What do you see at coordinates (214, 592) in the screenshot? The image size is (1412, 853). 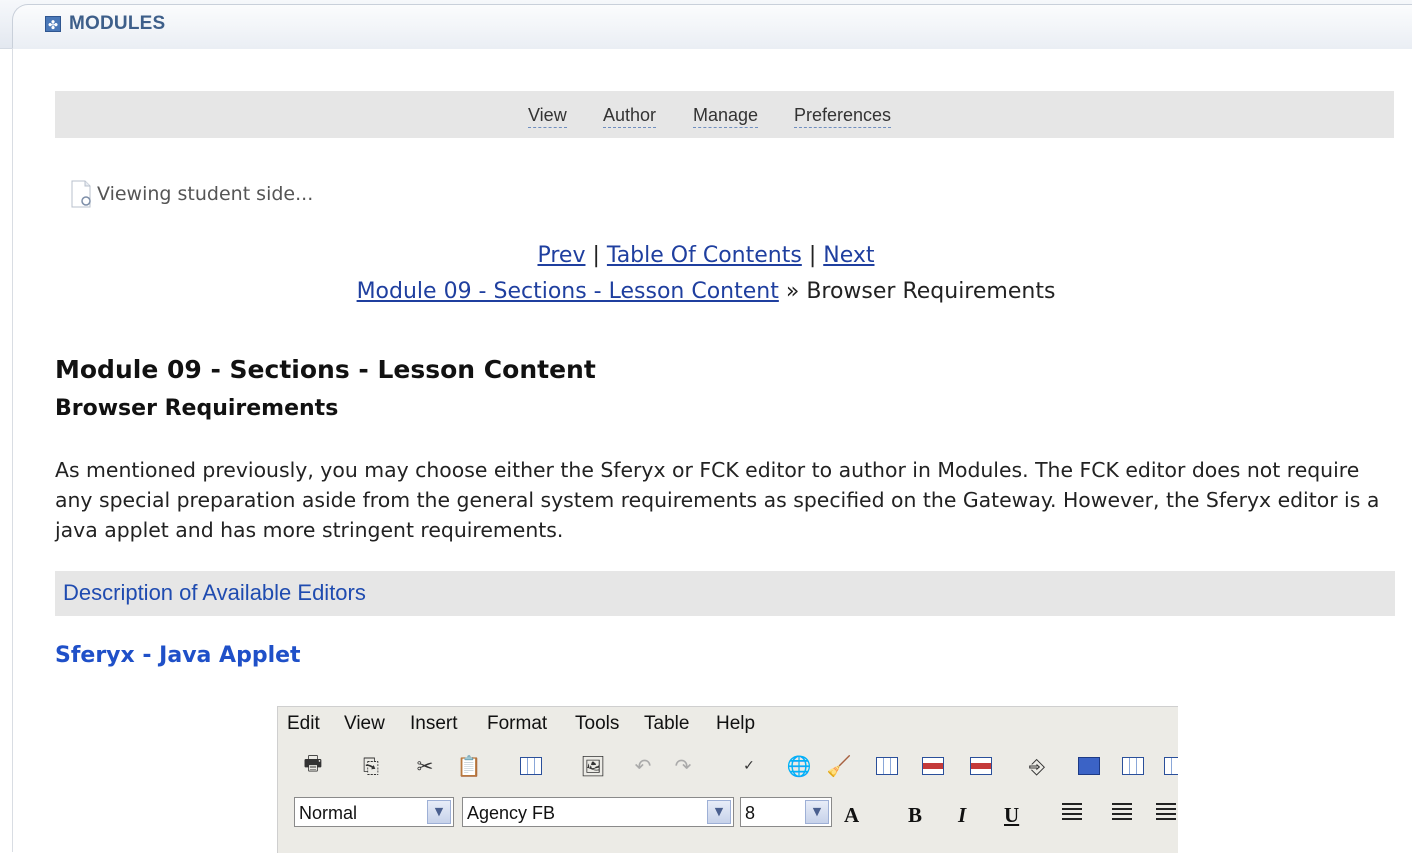 I see `description-bar-title: Description of Available Editors` at bounding box center [214, 592].